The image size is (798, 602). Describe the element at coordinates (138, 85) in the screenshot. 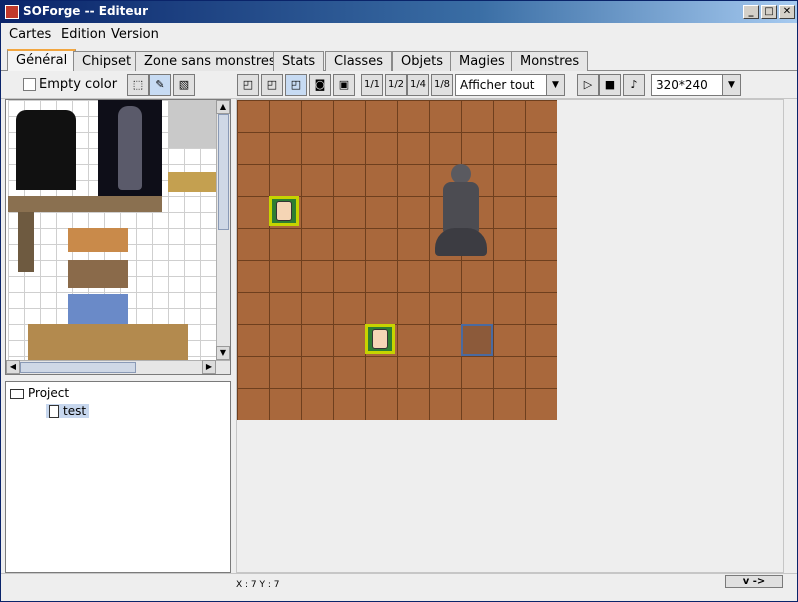

I see `select-tool-button: ⬚` at that location.